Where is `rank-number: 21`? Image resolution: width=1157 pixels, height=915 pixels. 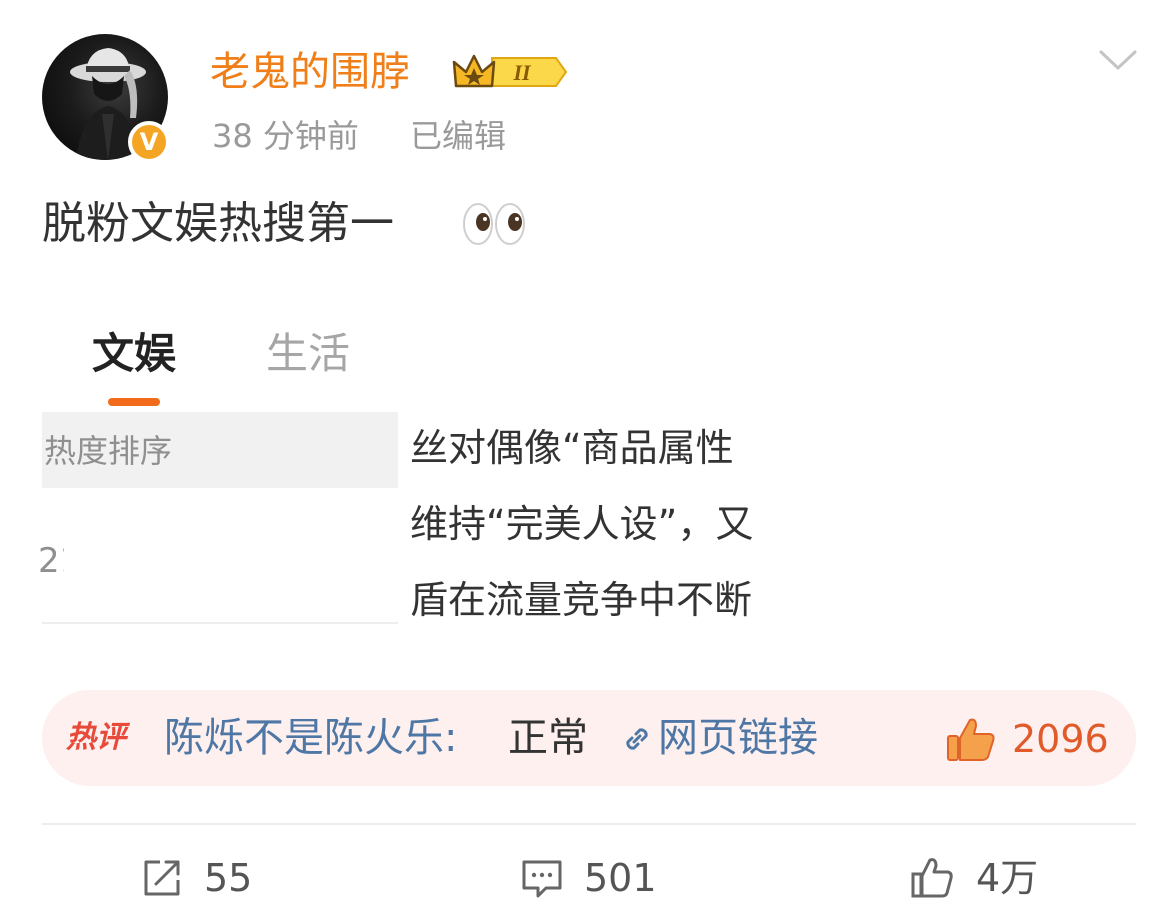 rank-number: 21 is located at coordinates (51, 561).